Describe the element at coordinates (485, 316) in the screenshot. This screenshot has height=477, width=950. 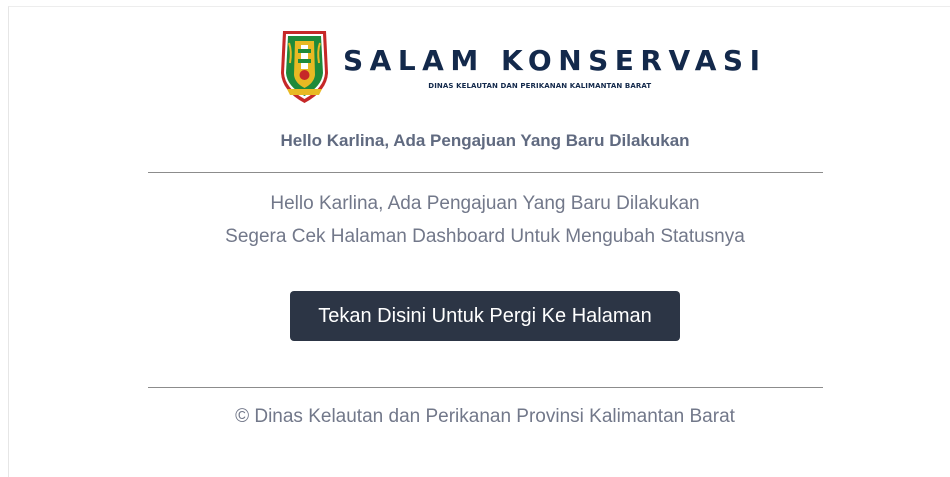
I see `go-to-page-button: Tekan Disini Untuk Pergi Ke Halaman` at that location.